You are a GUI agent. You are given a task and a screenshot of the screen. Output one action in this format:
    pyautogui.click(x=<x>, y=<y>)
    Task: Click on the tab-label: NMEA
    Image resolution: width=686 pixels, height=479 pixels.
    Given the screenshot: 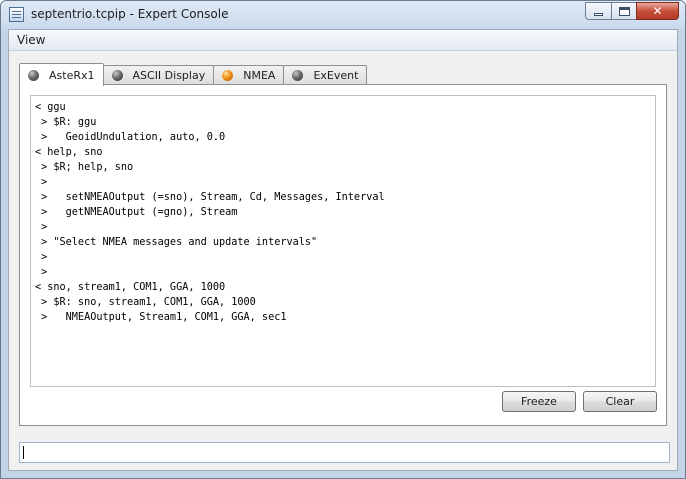 What is the action you would take?
    pyautogui.click(x=259, y=75)
    